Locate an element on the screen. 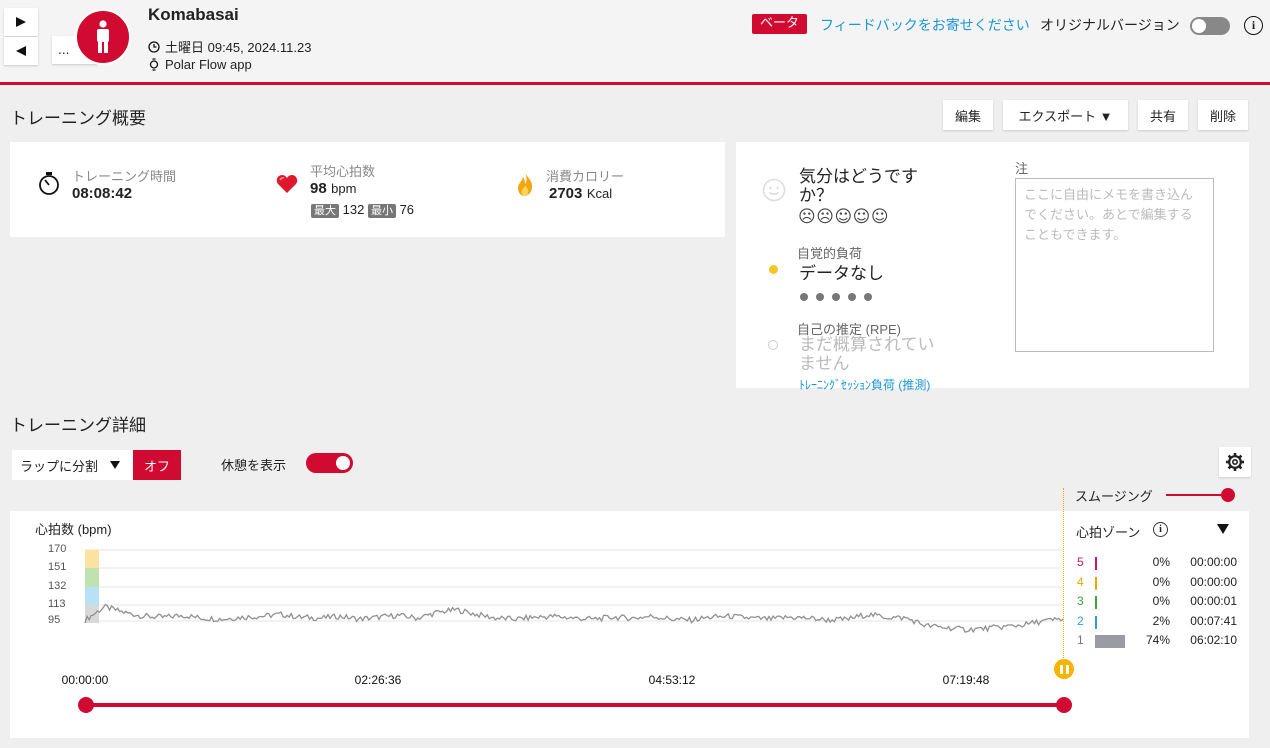 The width and height of the screenshot is (1270, 748). chart-ylabel: 心拍数 (bpm) is located at coordinates (73, 529).